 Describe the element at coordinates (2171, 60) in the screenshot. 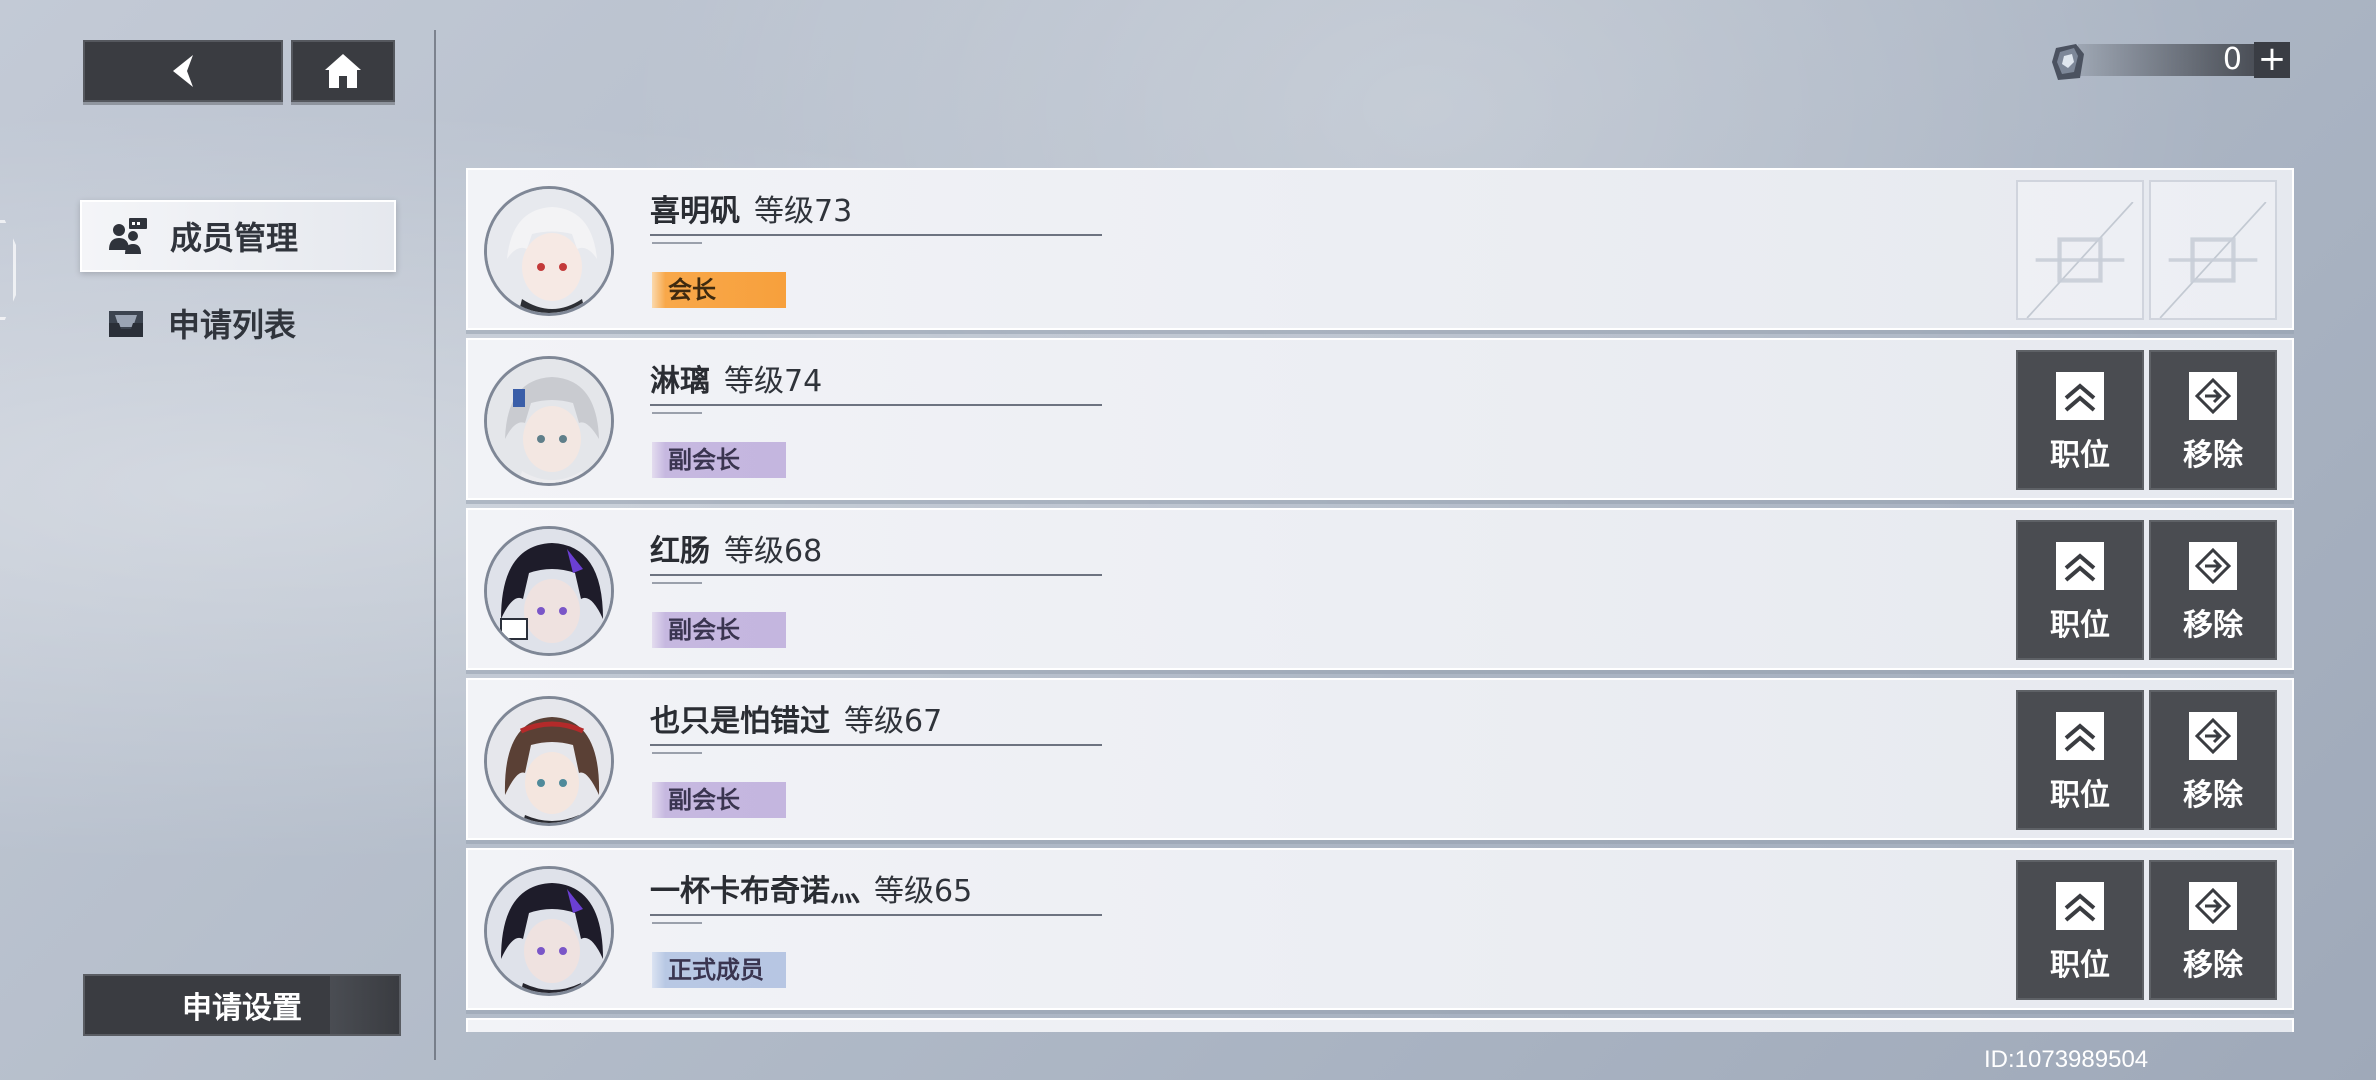

I see `currency-display: 0 +` at that location.